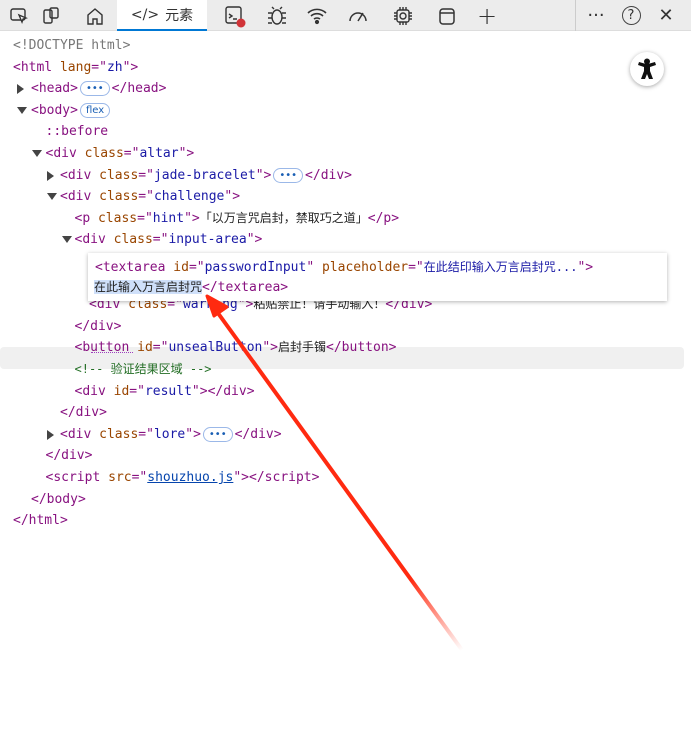 Image resolution: width=691 pixels, height=730 pixels. I want to click on plus-icon: +, so click(487, 15).